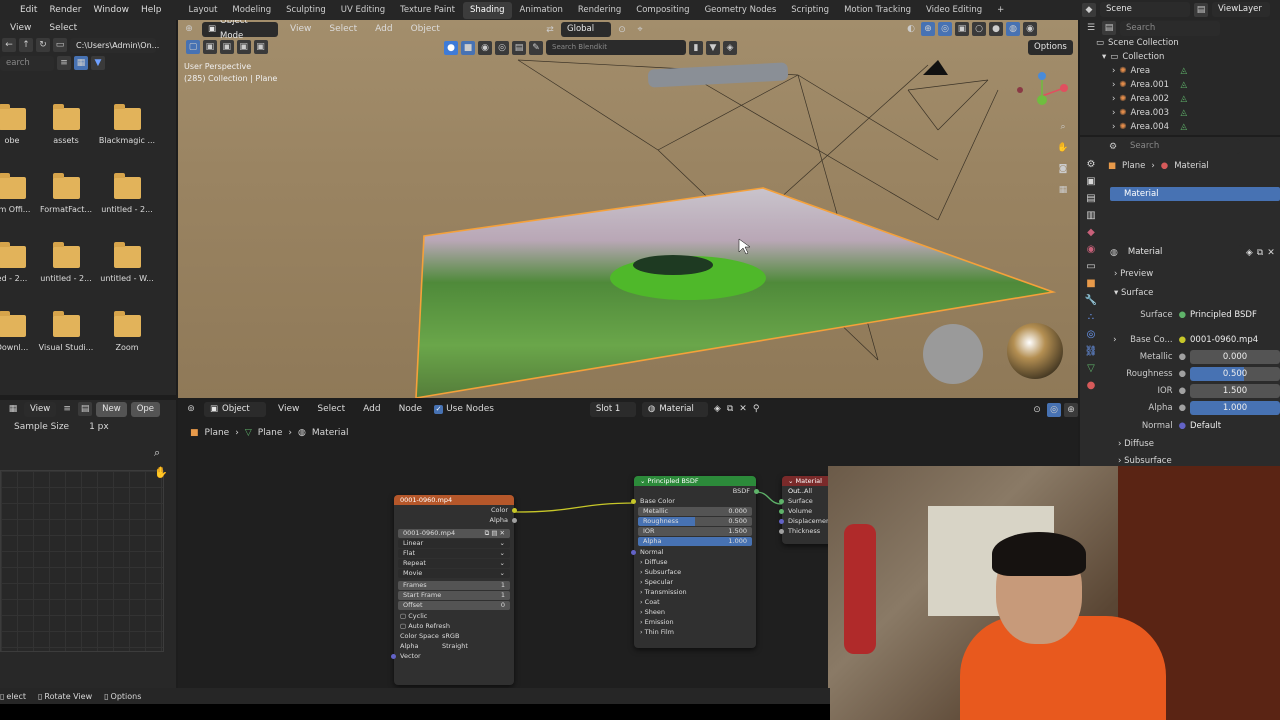 This screenshot has height=720, width=1280. Describe the element at coordinates (454, 573) in the screenshot. I see `source-select: Movie ⌄` at that location.